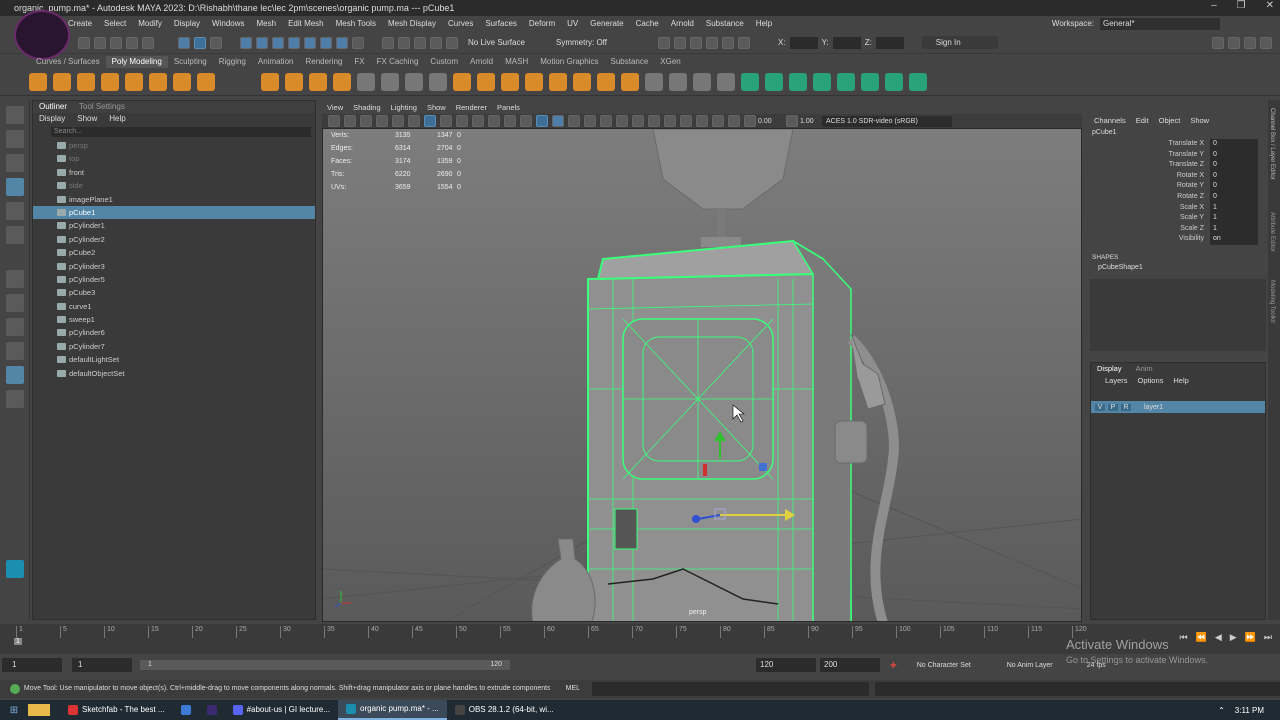 This screenshot has height=720, width=1280. I want to click on step-back-key-icon: ⏪, so click(1201, 637).